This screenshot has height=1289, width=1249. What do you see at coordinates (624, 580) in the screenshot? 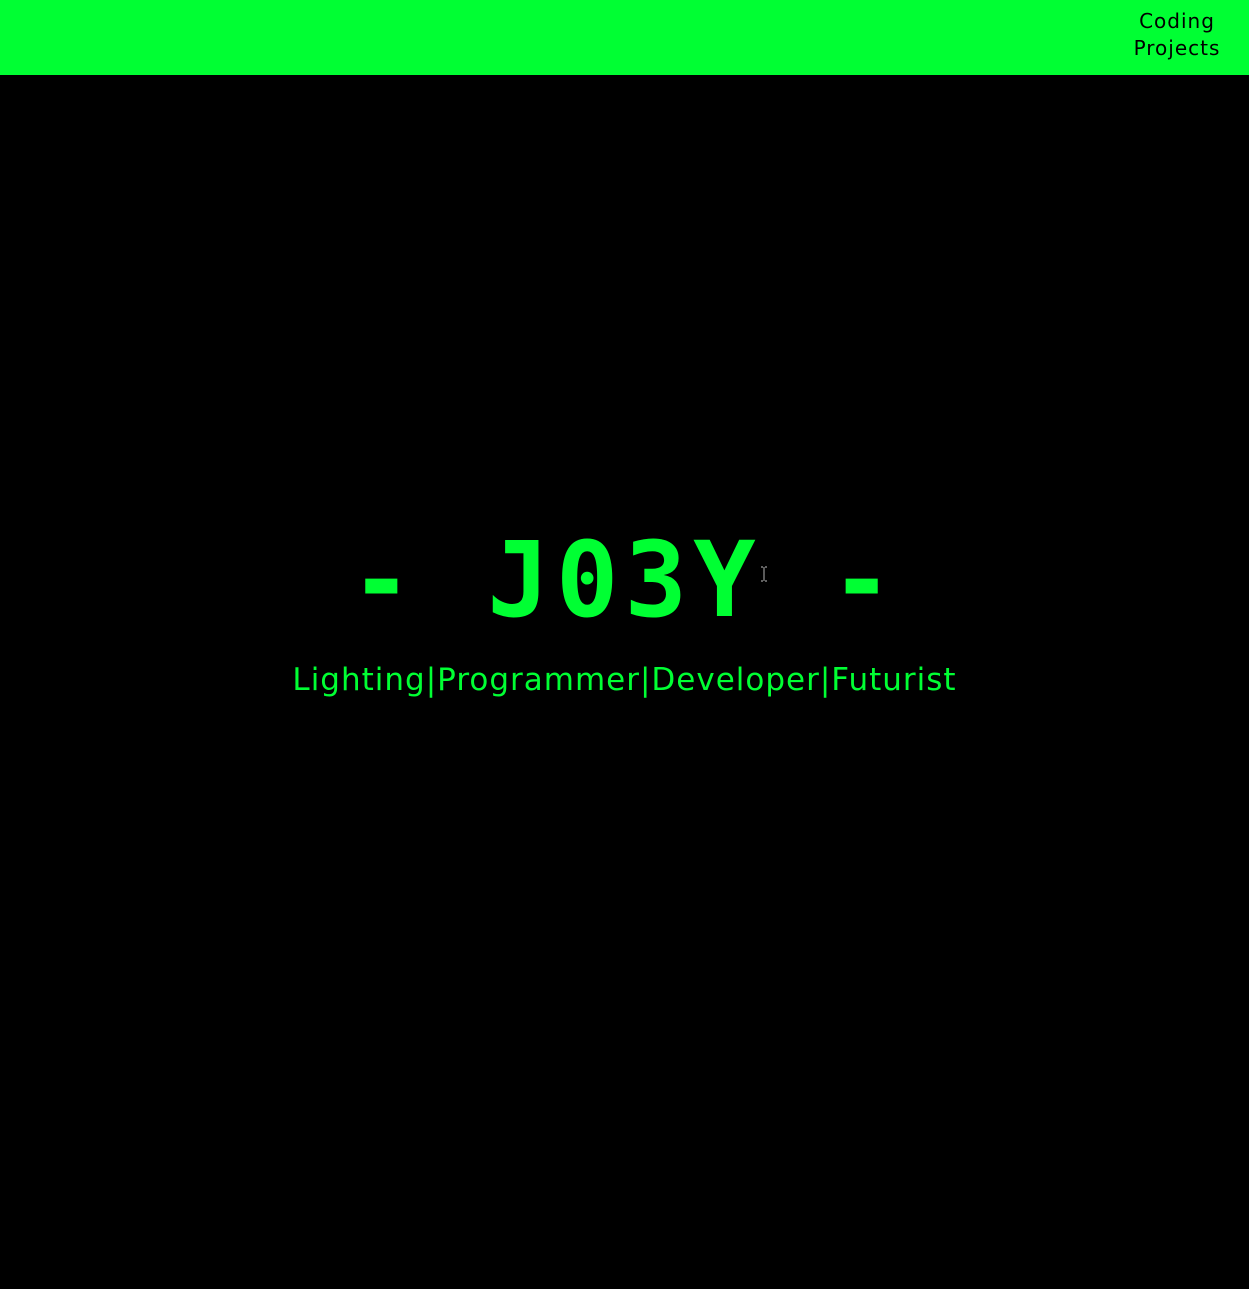
I see `hero-title: - J03Y -` at bounding box center [624, 580].